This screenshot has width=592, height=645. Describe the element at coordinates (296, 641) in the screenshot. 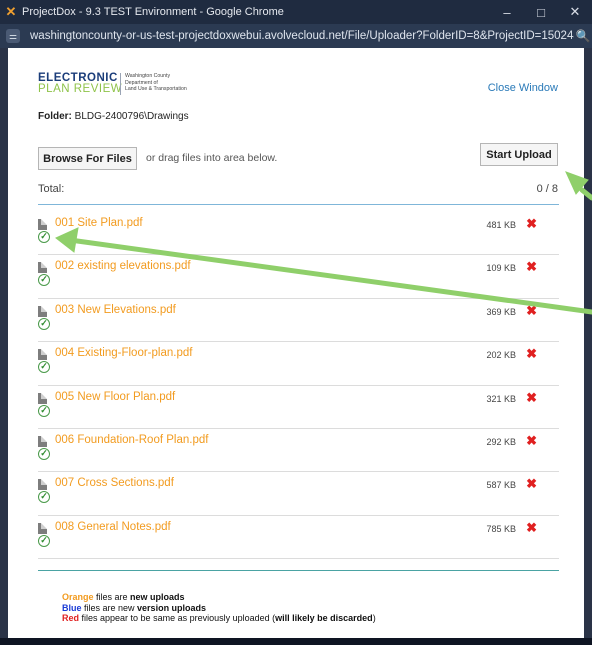

I see `taskbar-strip` at that location.